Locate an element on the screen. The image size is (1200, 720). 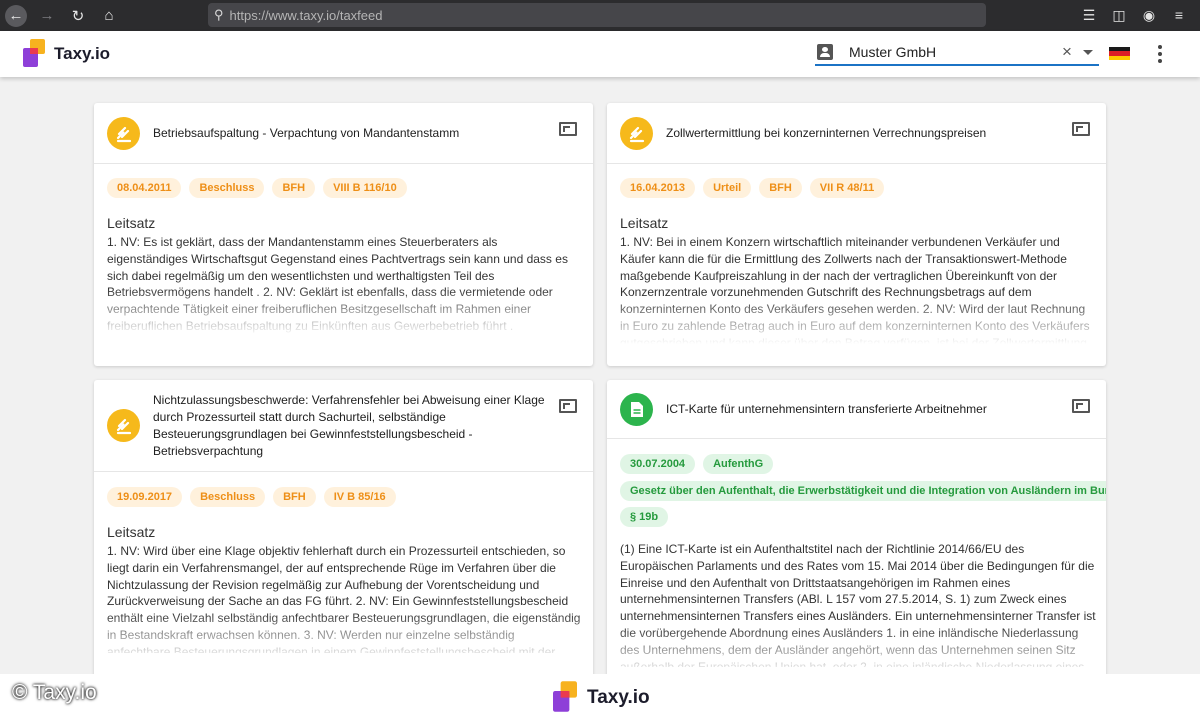
paragraph-chip: § 19b is located at coordinates (644, 517).